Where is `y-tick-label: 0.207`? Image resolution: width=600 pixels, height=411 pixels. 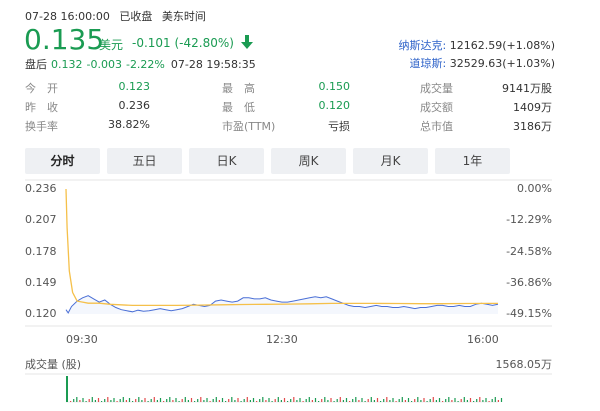 y-tick-label: 0.207 is located at coordinates (41, 220).